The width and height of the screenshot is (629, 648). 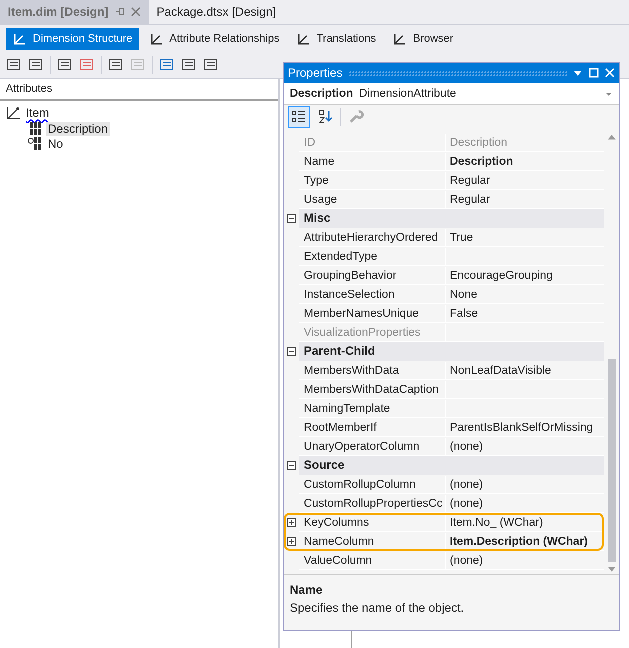 What do you see at coordinates (378, 608) in the screenshot?
I see `help-text: Specifies the name of the object.` at bounding box center [378, 608].